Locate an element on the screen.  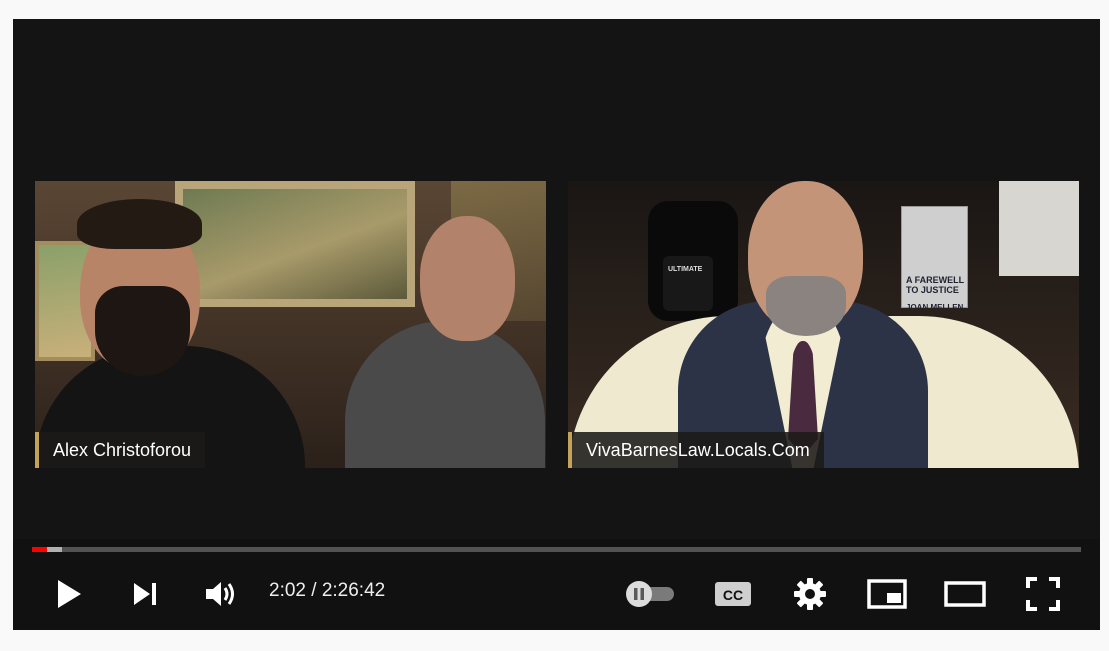
mute-button is located at coordinates (221, 594).